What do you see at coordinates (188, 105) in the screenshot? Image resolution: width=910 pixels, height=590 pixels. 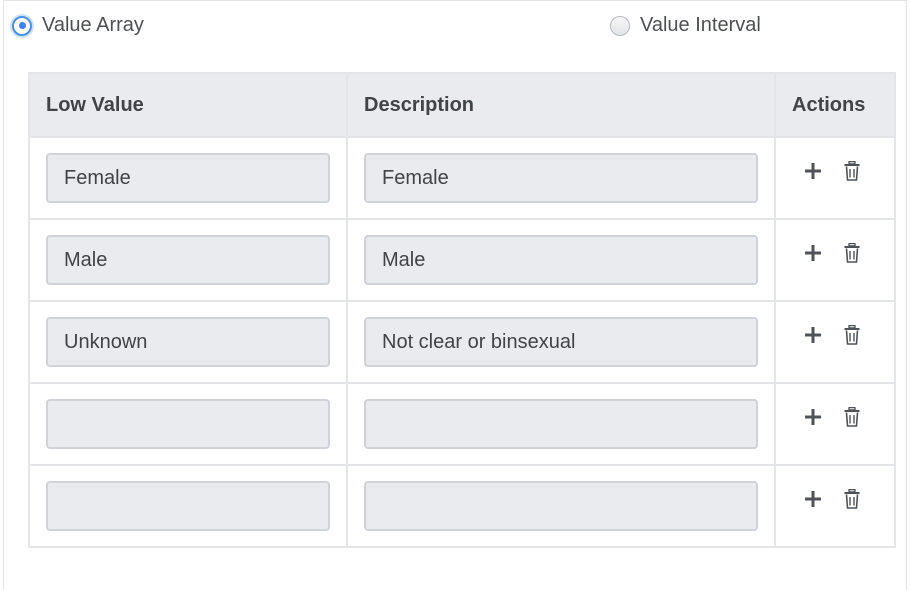 I see `column-header-low-value: Low Value` at bounding box center [188, 105].